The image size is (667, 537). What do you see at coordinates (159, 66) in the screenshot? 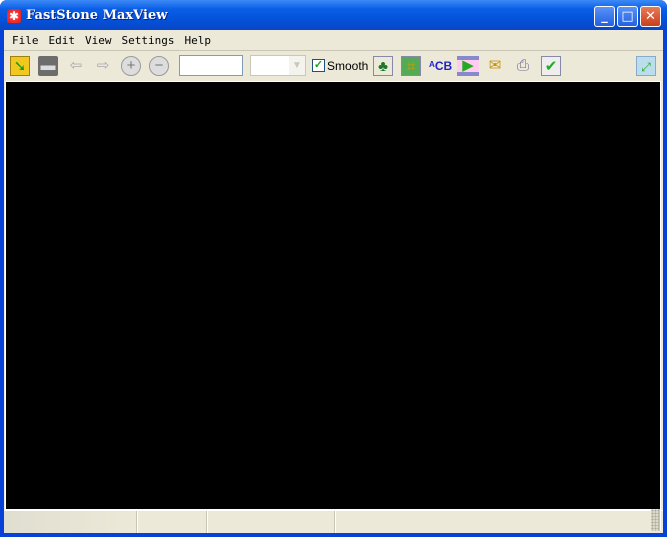
I see `zoom-out-icon: −` at bounding box center [159, 66].